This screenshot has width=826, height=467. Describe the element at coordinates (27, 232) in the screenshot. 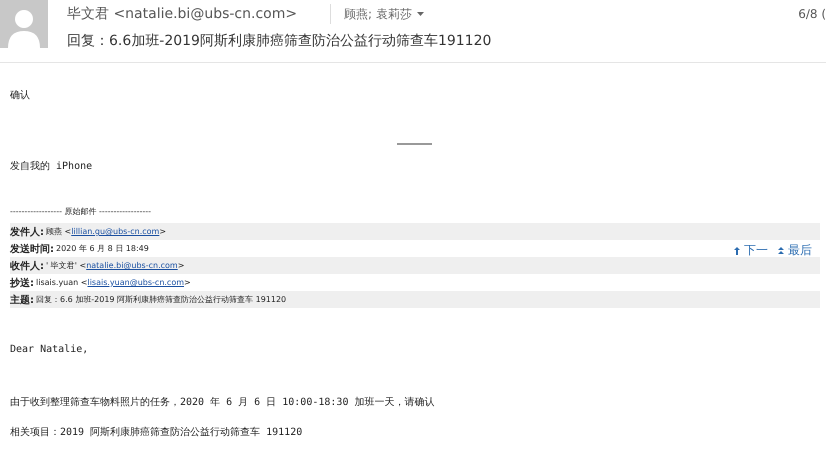

I see `field-label: 发件人:` at that location.